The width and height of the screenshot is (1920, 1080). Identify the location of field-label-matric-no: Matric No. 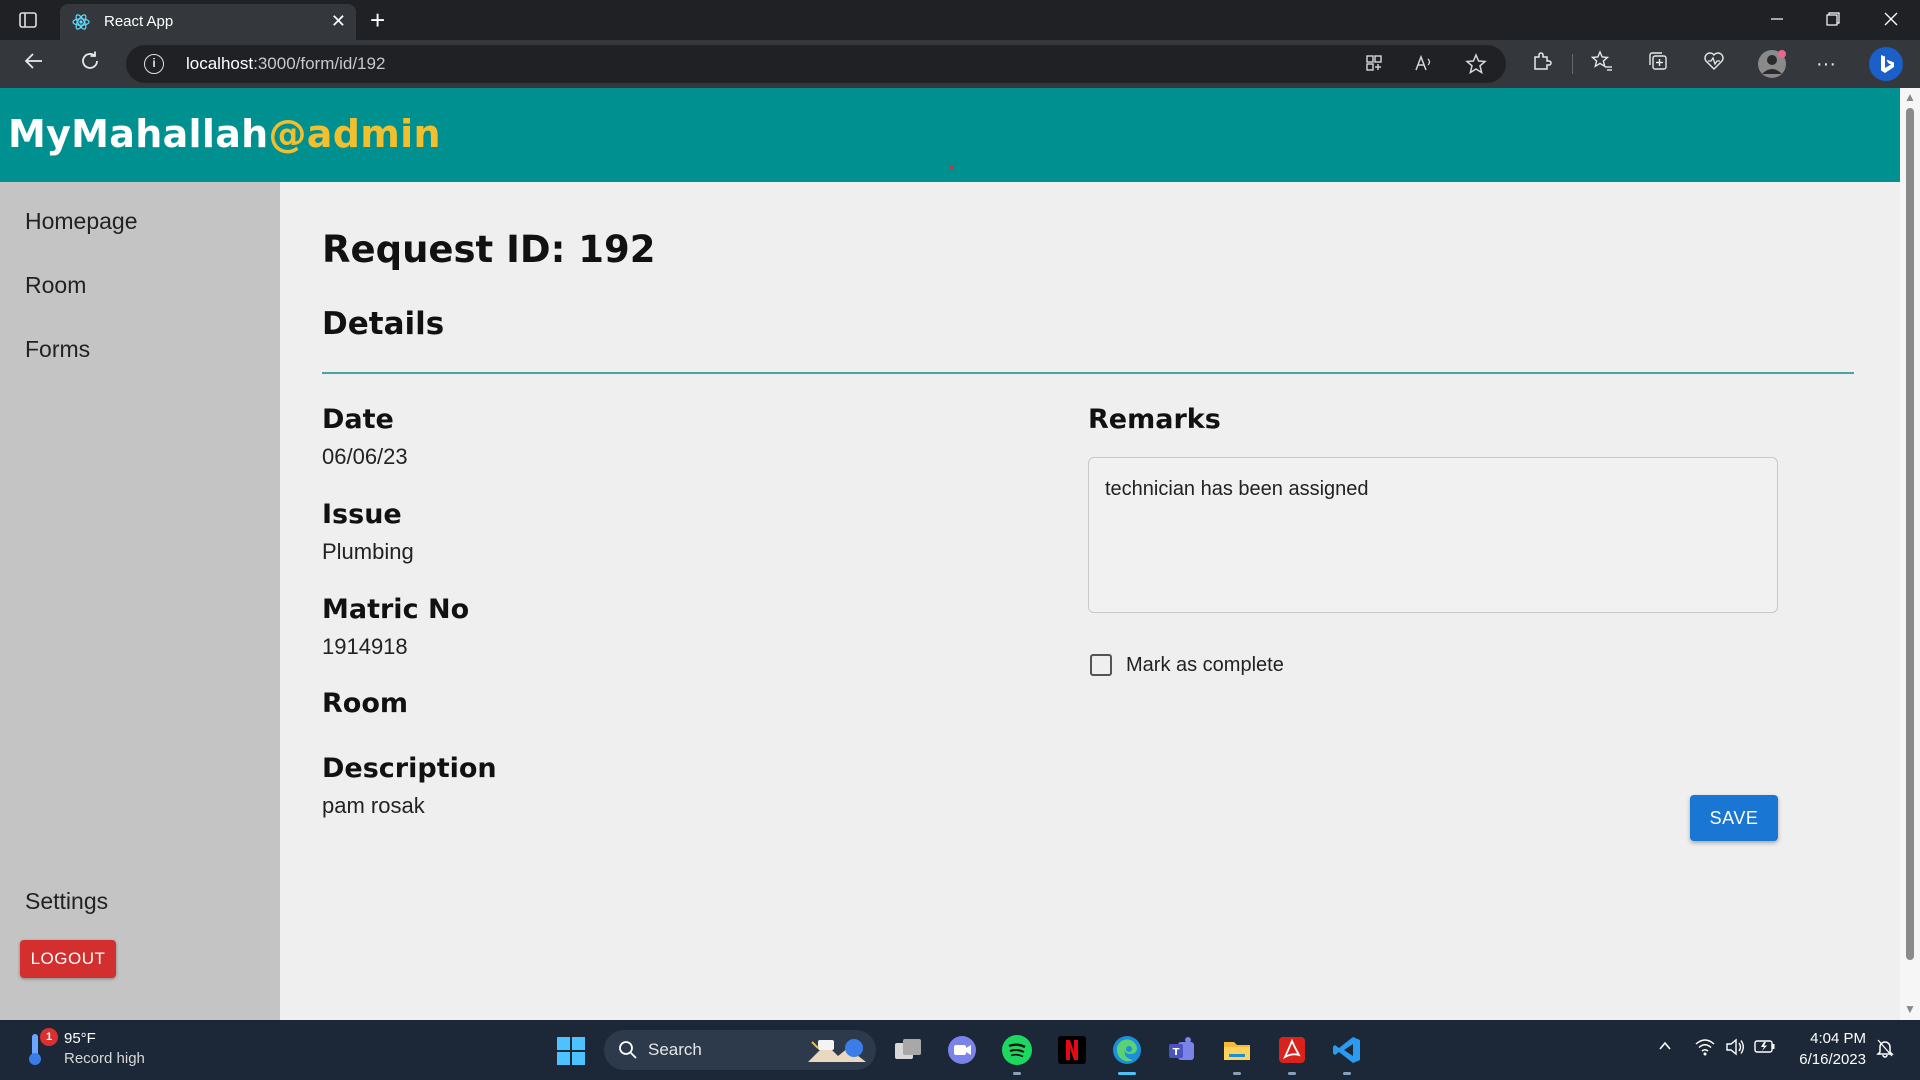
(396, 609).